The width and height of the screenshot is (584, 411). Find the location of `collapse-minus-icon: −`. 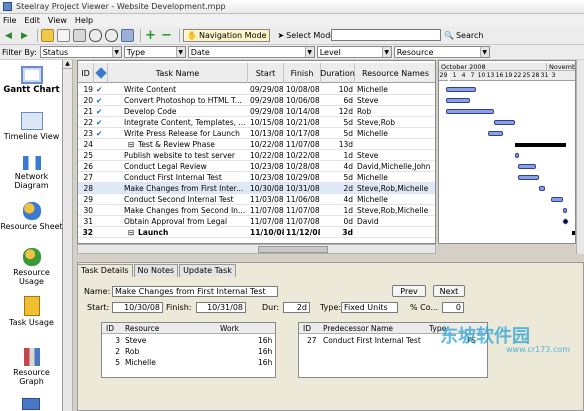

collapse-minus-icon: − is located at coordinates (166, 35).